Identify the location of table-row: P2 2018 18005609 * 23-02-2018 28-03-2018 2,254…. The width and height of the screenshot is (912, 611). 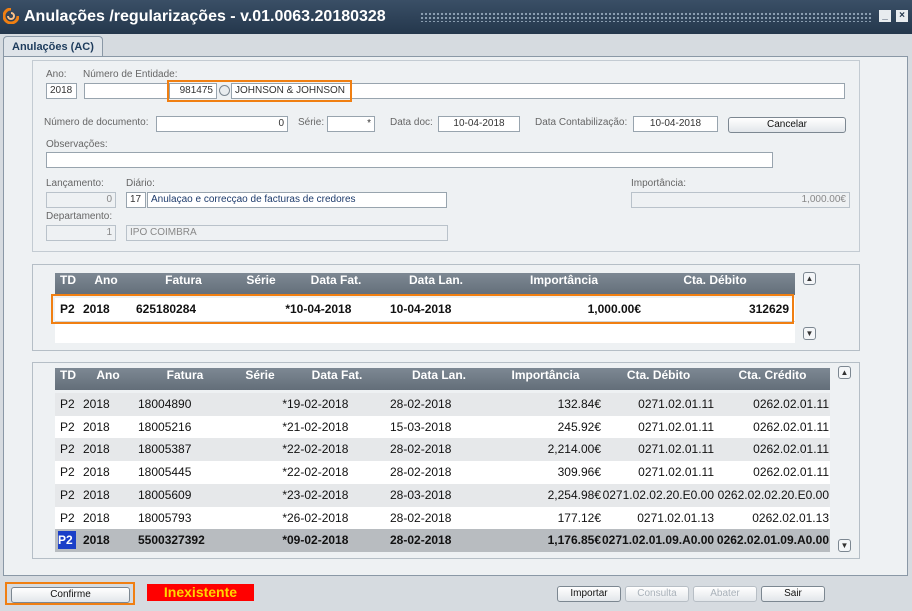
(442, 495).